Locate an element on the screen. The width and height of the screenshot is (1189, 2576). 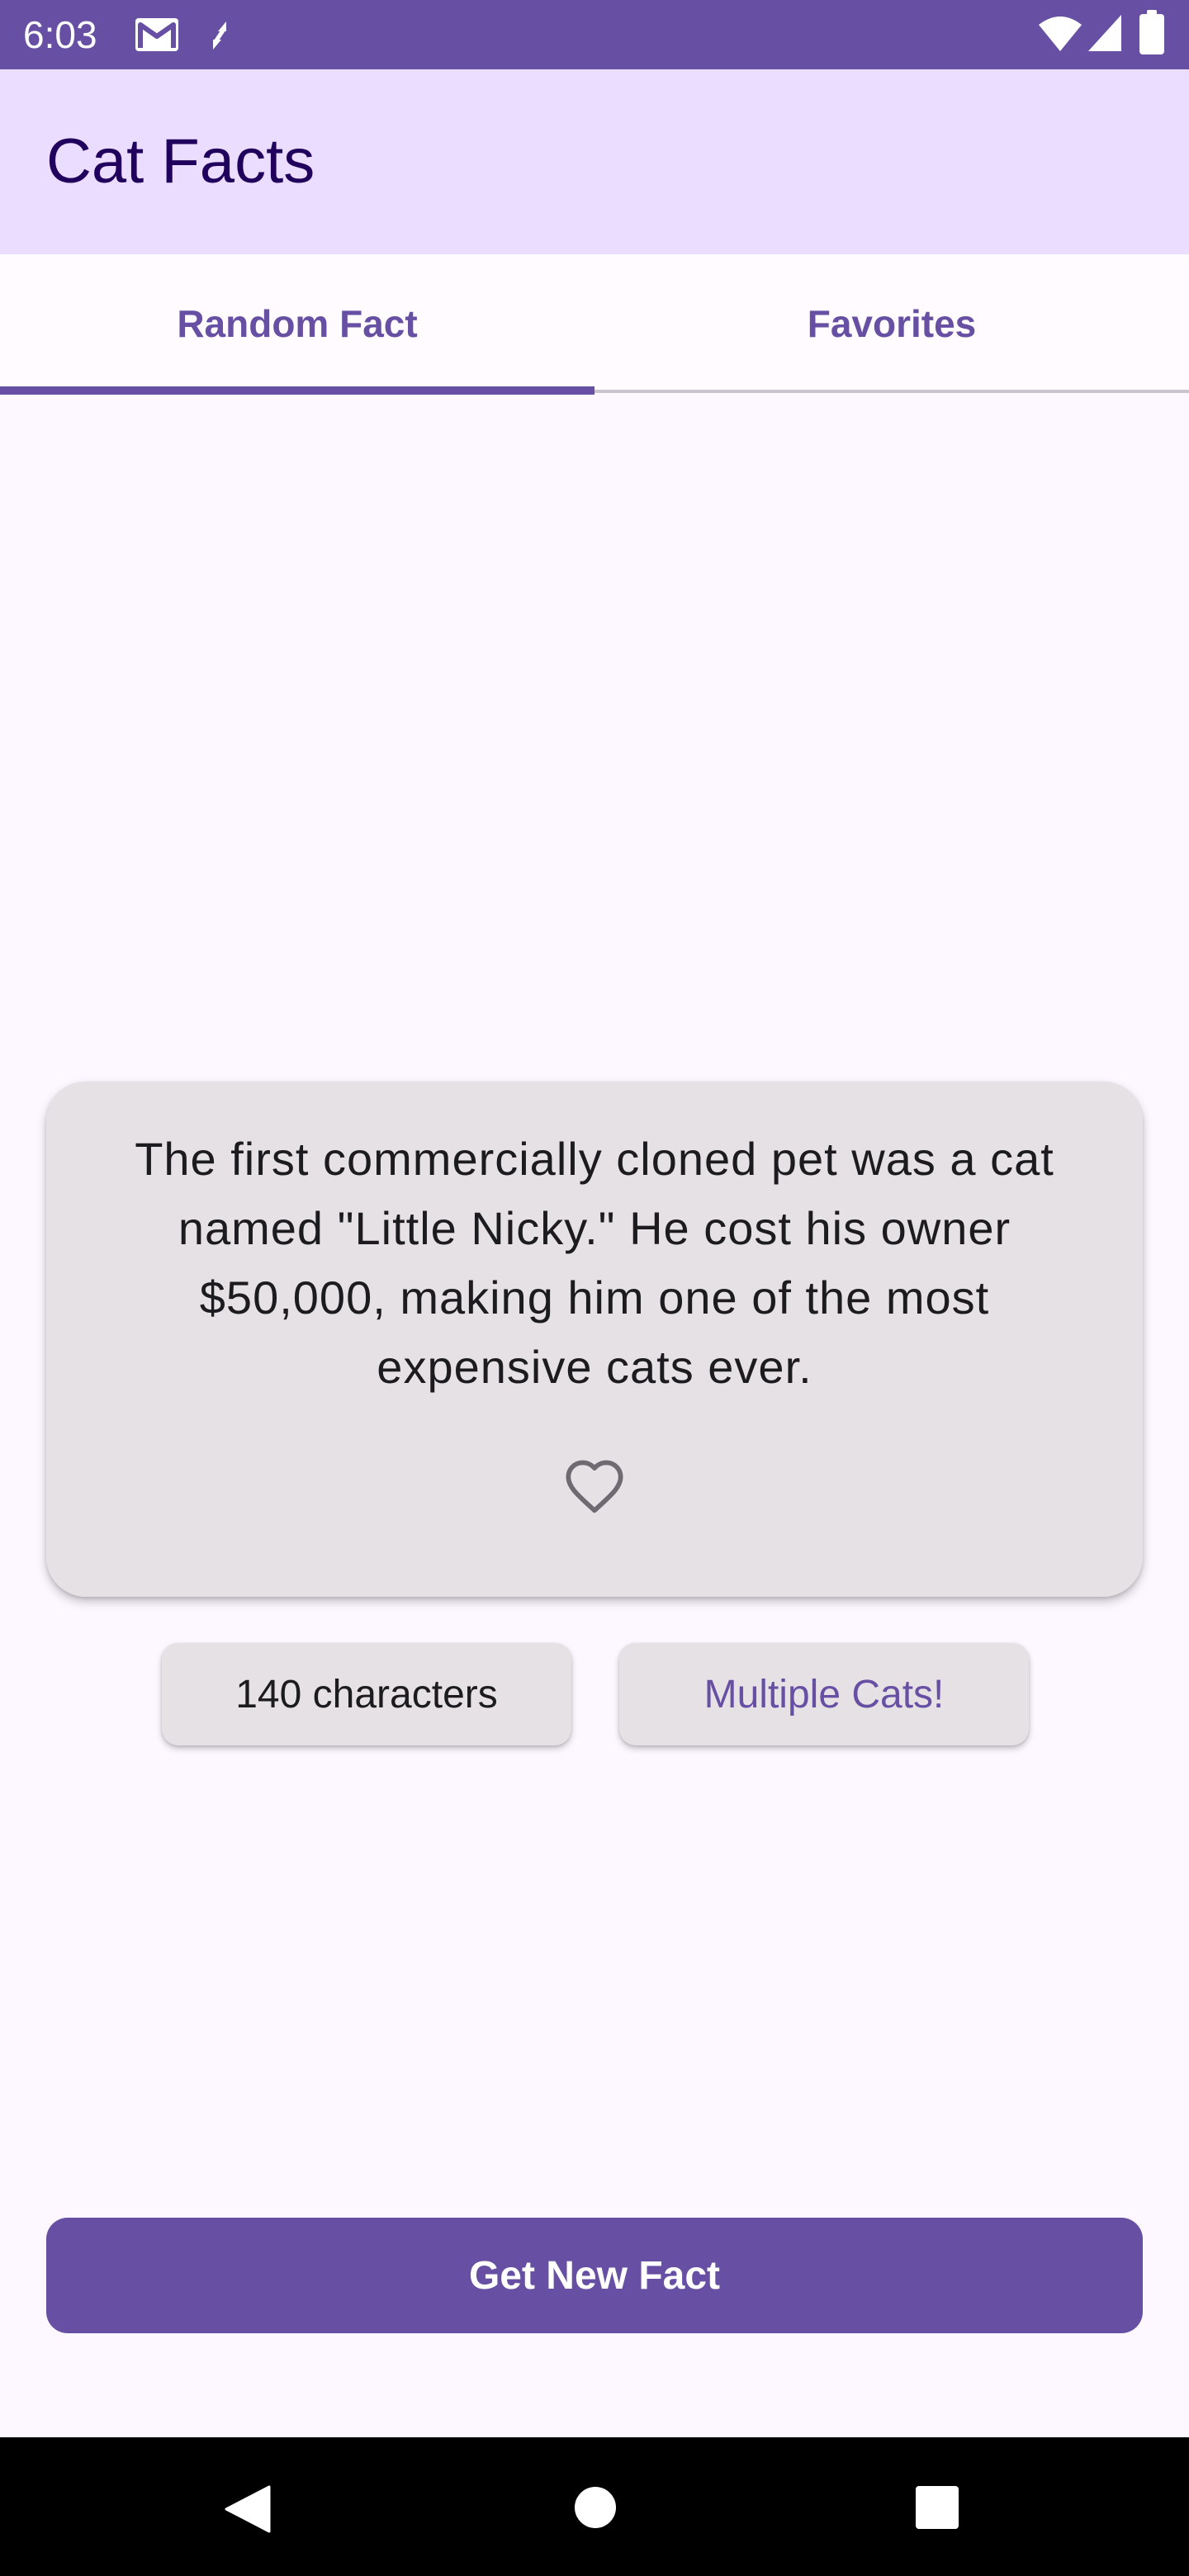
tab-random-fact-label: Random Fact is located at coordinates (297, 323).